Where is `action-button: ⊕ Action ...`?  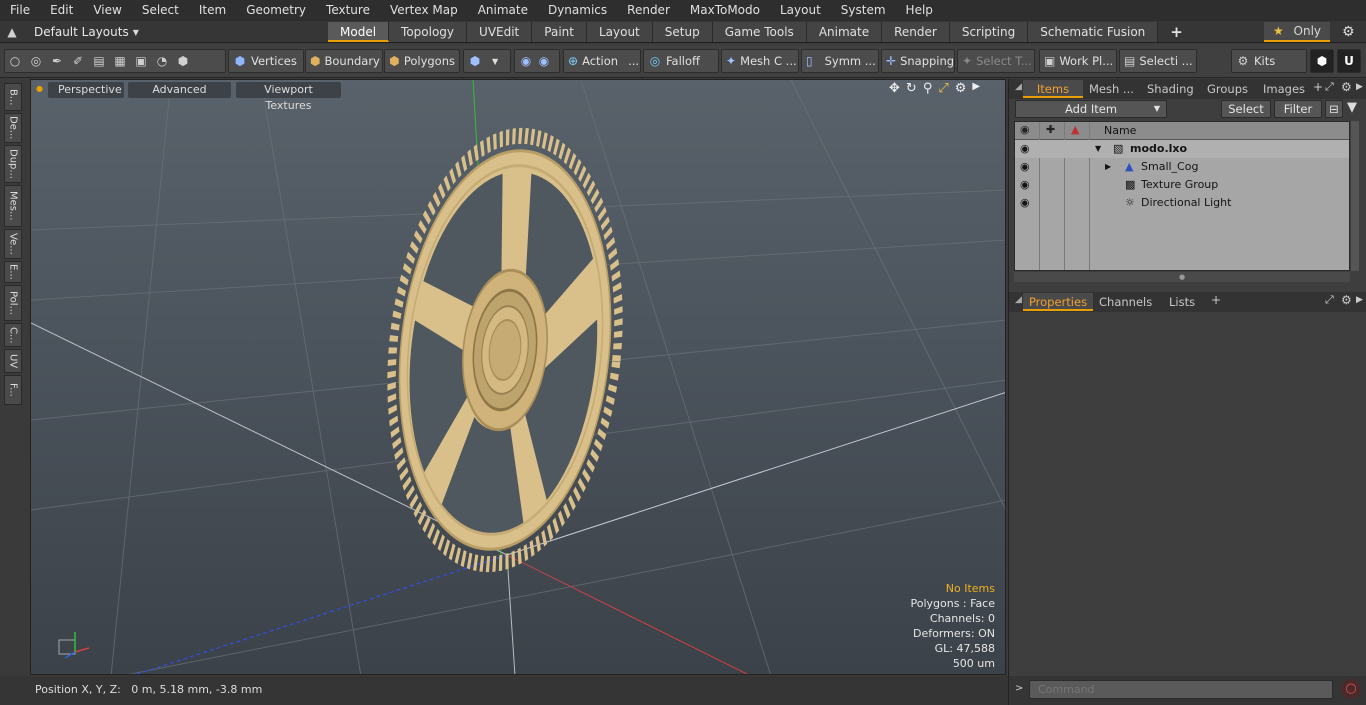
action-button: ⊕ Action ... is located at coordinates (602, 61).